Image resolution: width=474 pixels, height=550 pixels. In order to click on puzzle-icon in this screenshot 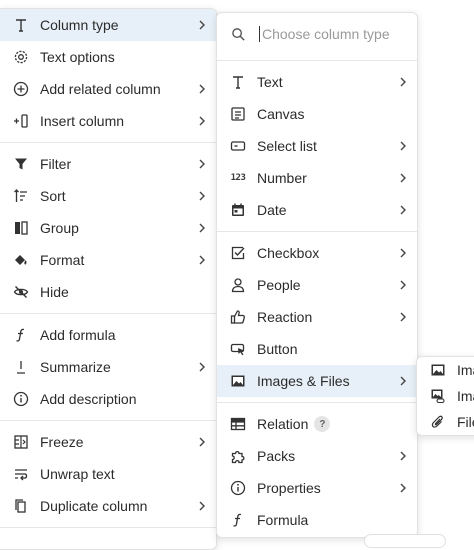, I will do `click(238, 456)`.